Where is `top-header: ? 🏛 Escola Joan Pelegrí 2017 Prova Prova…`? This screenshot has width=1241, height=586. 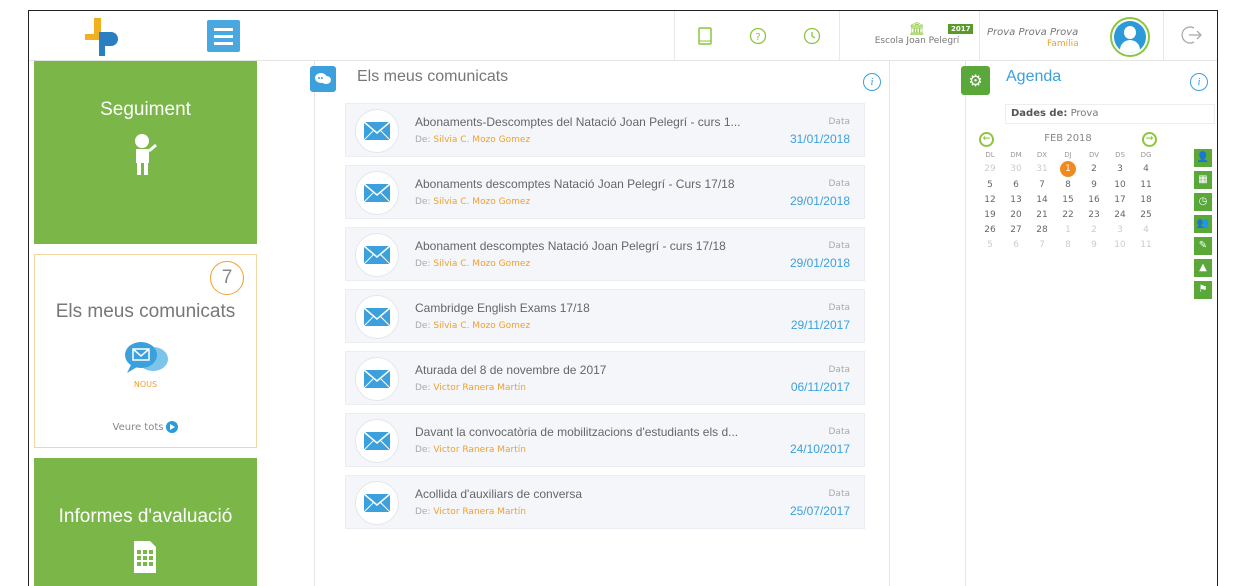 top-header: ? 🏛 Escola Joan Pelegrí 2017 Prova Prova… is located at coordinates (623, 36).